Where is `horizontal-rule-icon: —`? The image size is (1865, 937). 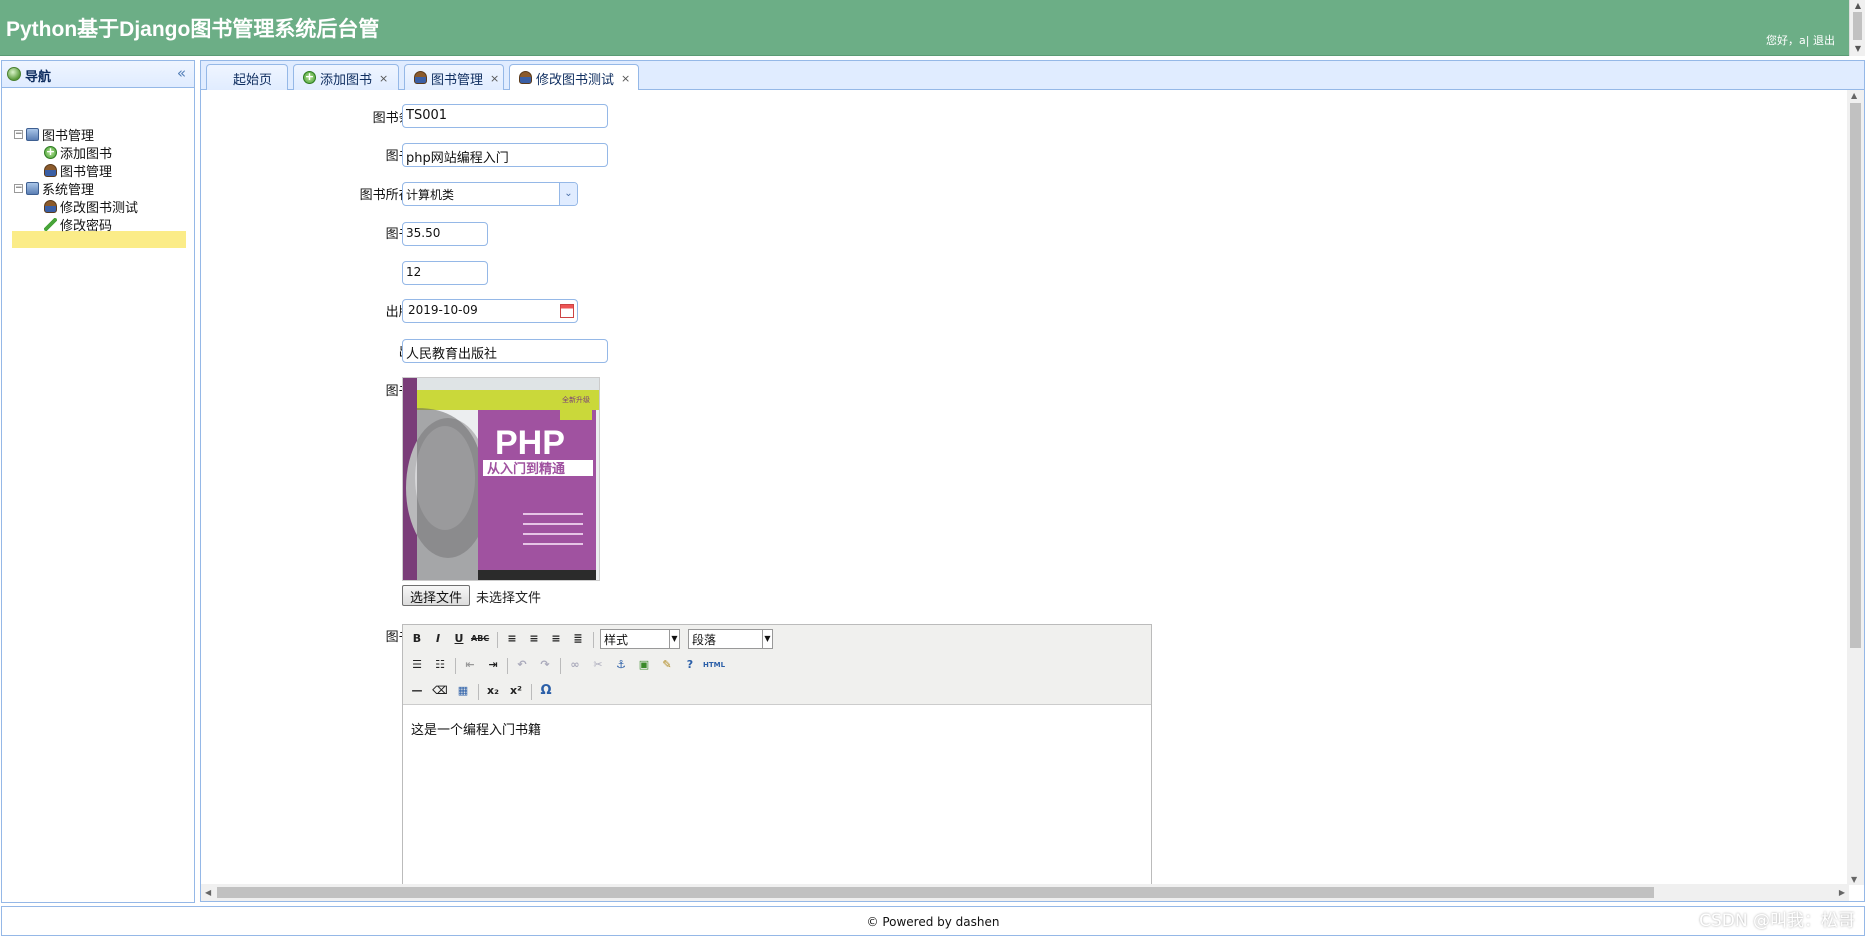
horizontal-rule-icon: — is located at coordinates (417, 691).